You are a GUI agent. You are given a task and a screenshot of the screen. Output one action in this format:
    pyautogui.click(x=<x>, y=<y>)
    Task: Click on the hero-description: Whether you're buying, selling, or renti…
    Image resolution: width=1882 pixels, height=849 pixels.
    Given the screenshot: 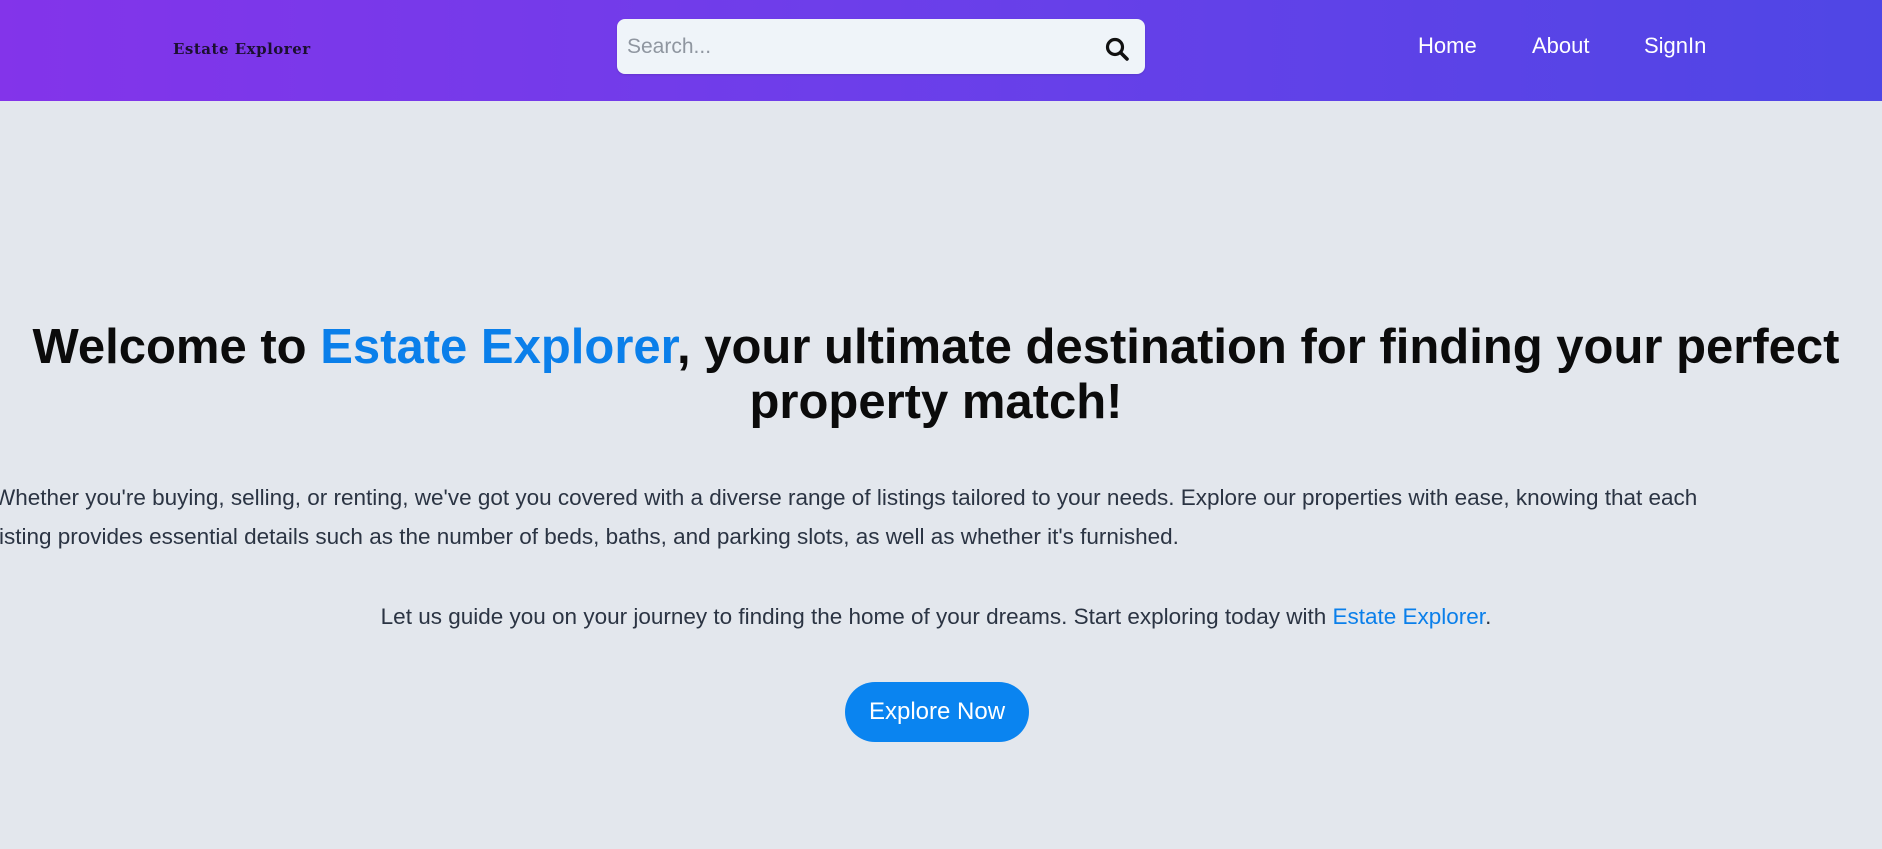 What is the action you would take?
    pyautogui.click(x=935, y=517)
    